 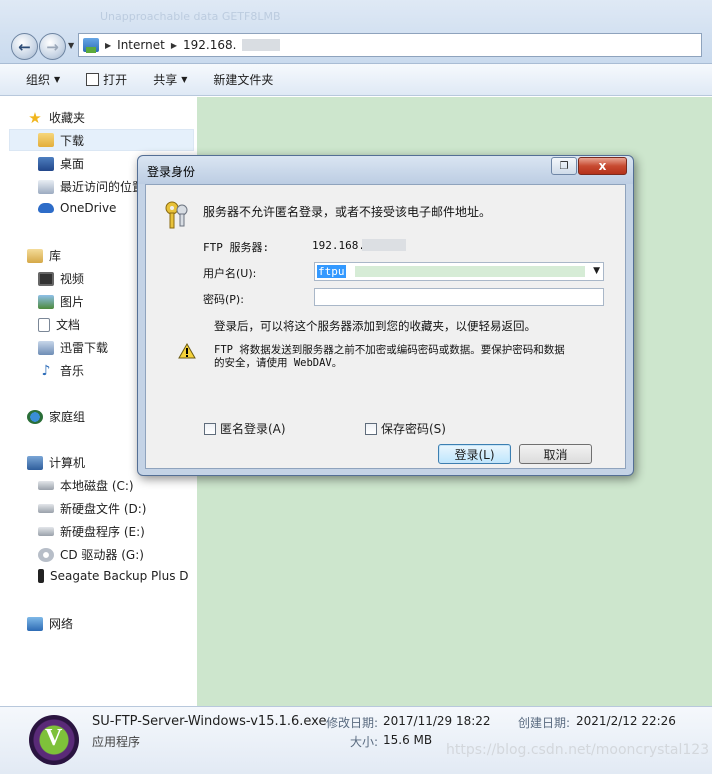 What do you see at coordinates (352, 723) in the screenshot?
I see `modified-label: 修改日期:` at bounding box center [352, 723].